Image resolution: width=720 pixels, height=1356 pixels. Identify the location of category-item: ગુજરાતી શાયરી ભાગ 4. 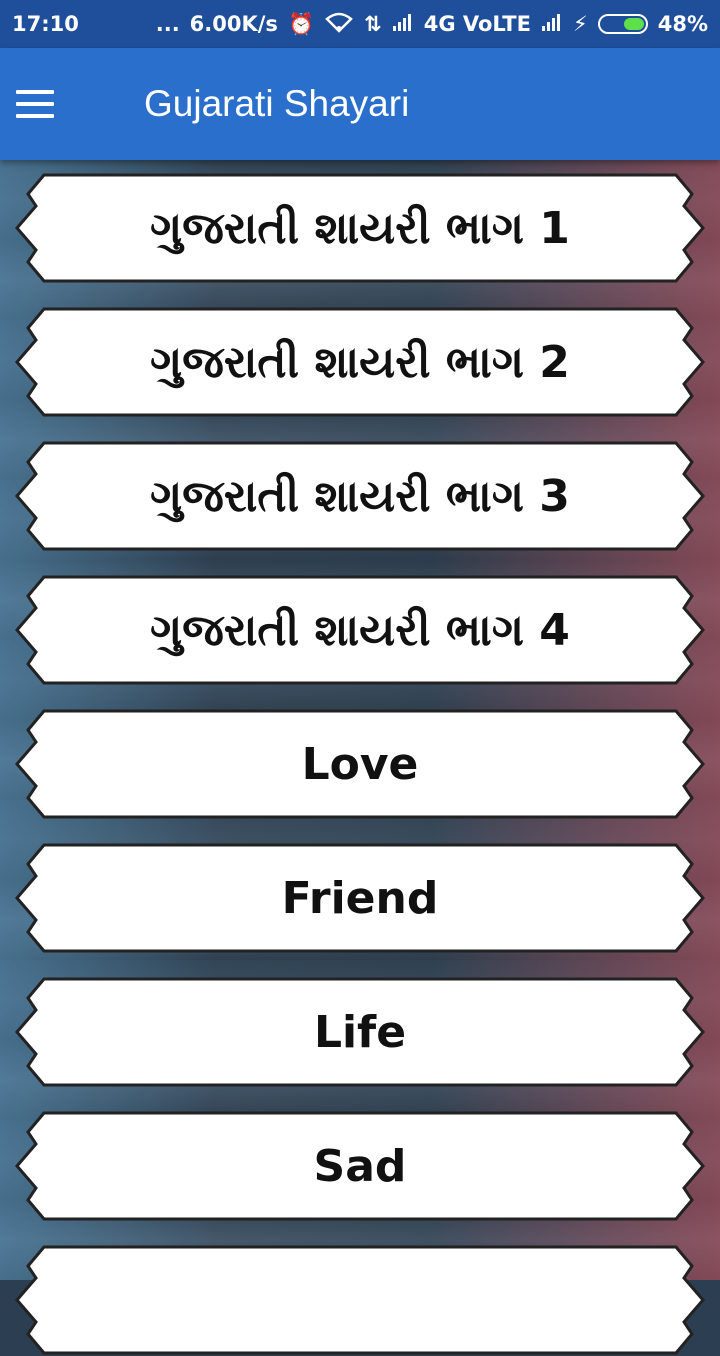
(360, 630).